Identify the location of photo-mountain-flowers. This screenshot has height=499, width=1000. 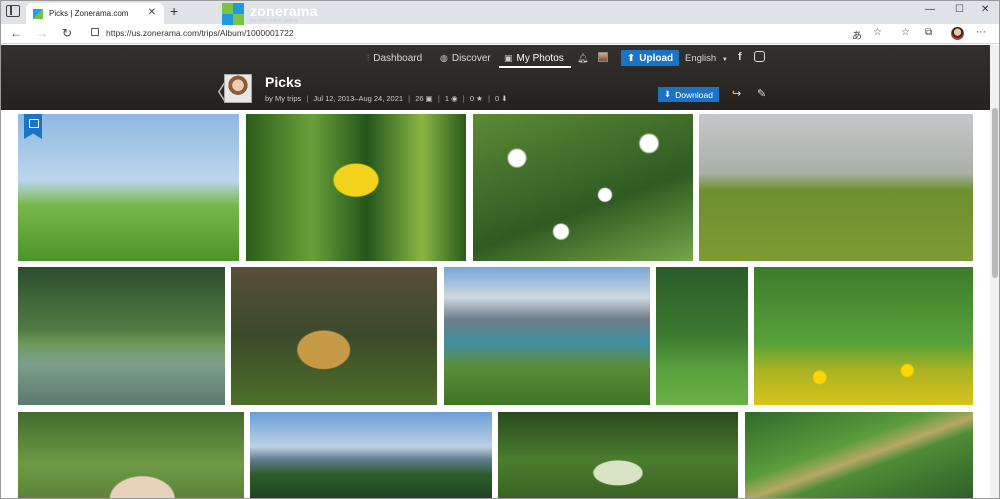
(547, 336).